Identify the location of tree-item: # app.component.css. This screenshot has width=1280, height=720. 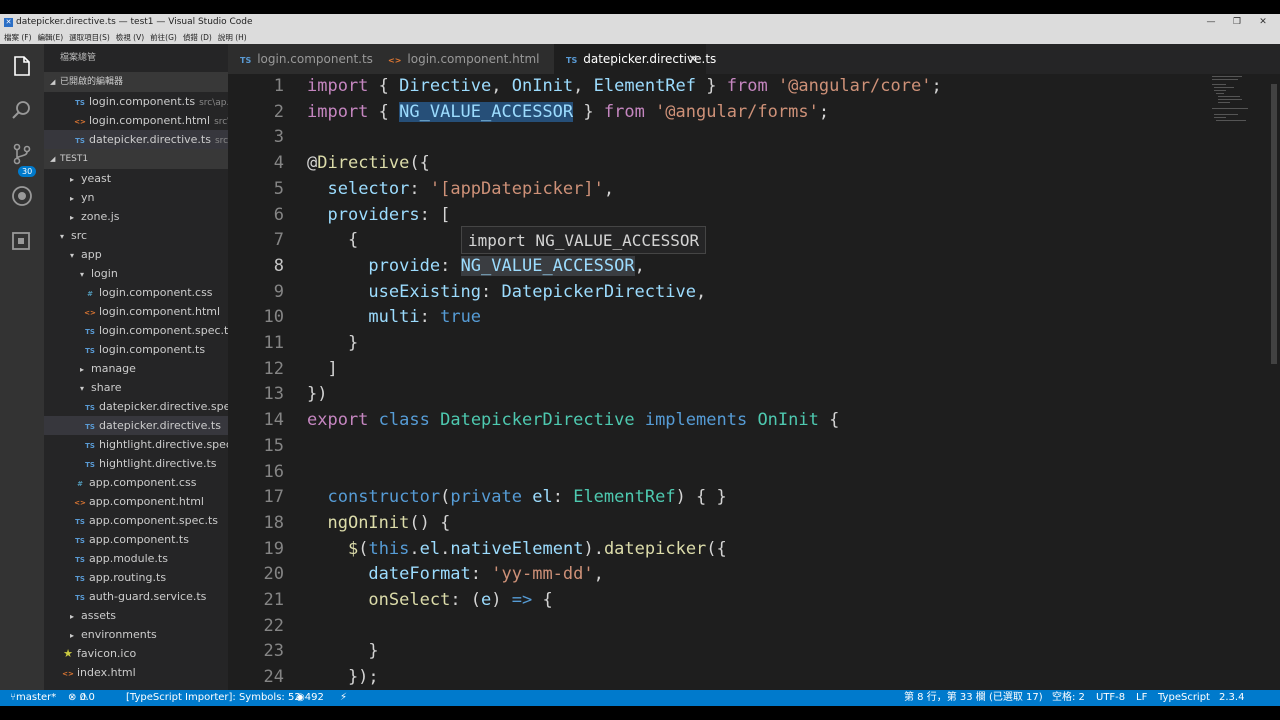
(136, 482).